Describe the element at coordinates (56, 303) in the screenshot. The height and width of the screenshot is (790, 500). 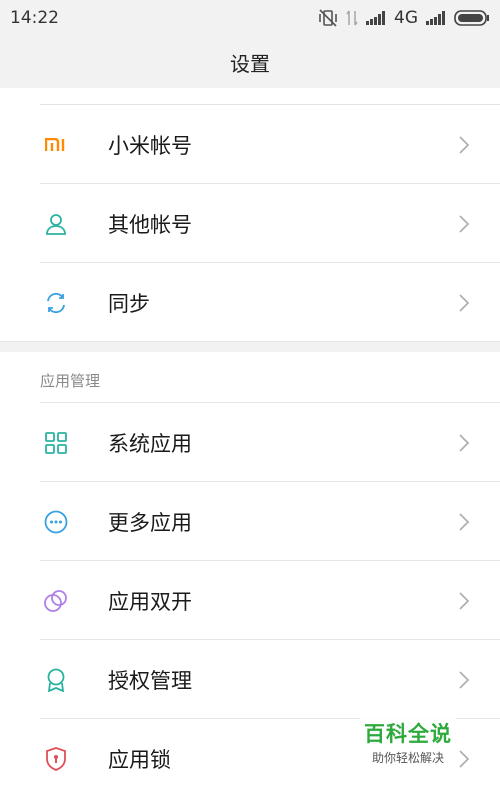
I see `sync-icon` at that location.